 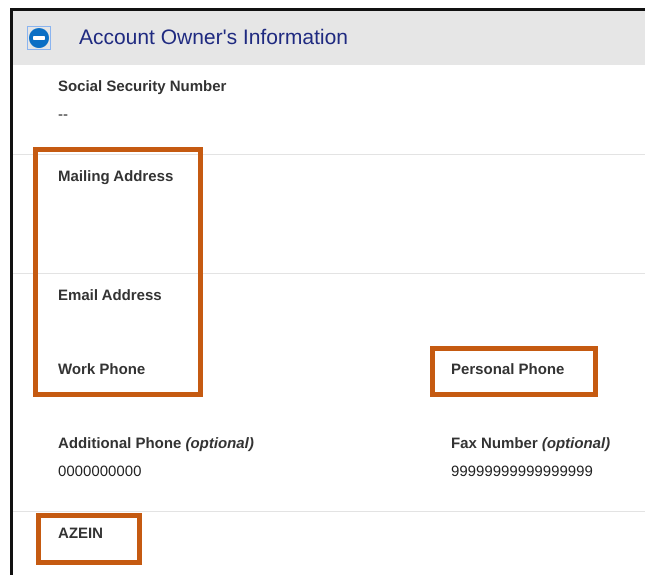 I want to click on field-label: Fax Number (optional), so click(x=531, y=444).